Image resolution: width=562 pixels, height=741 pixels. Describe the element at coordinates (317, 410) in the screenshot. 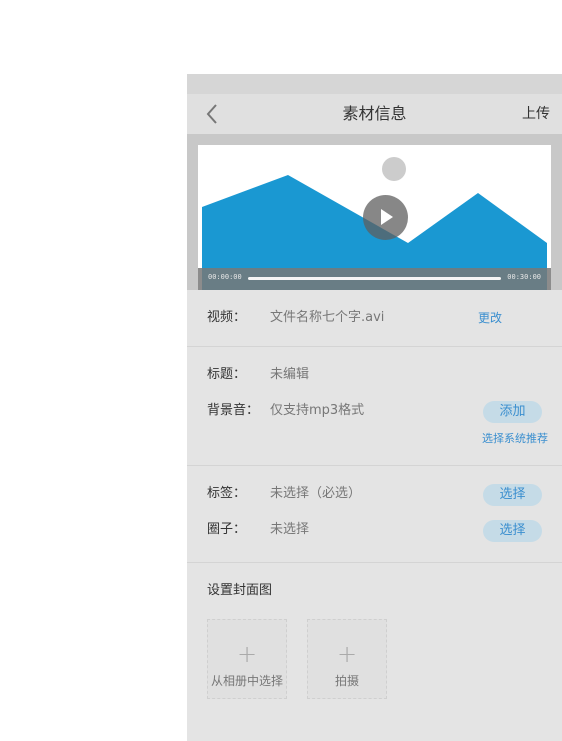

I see `bgm-value: 仅支持mp3格式` at that location.